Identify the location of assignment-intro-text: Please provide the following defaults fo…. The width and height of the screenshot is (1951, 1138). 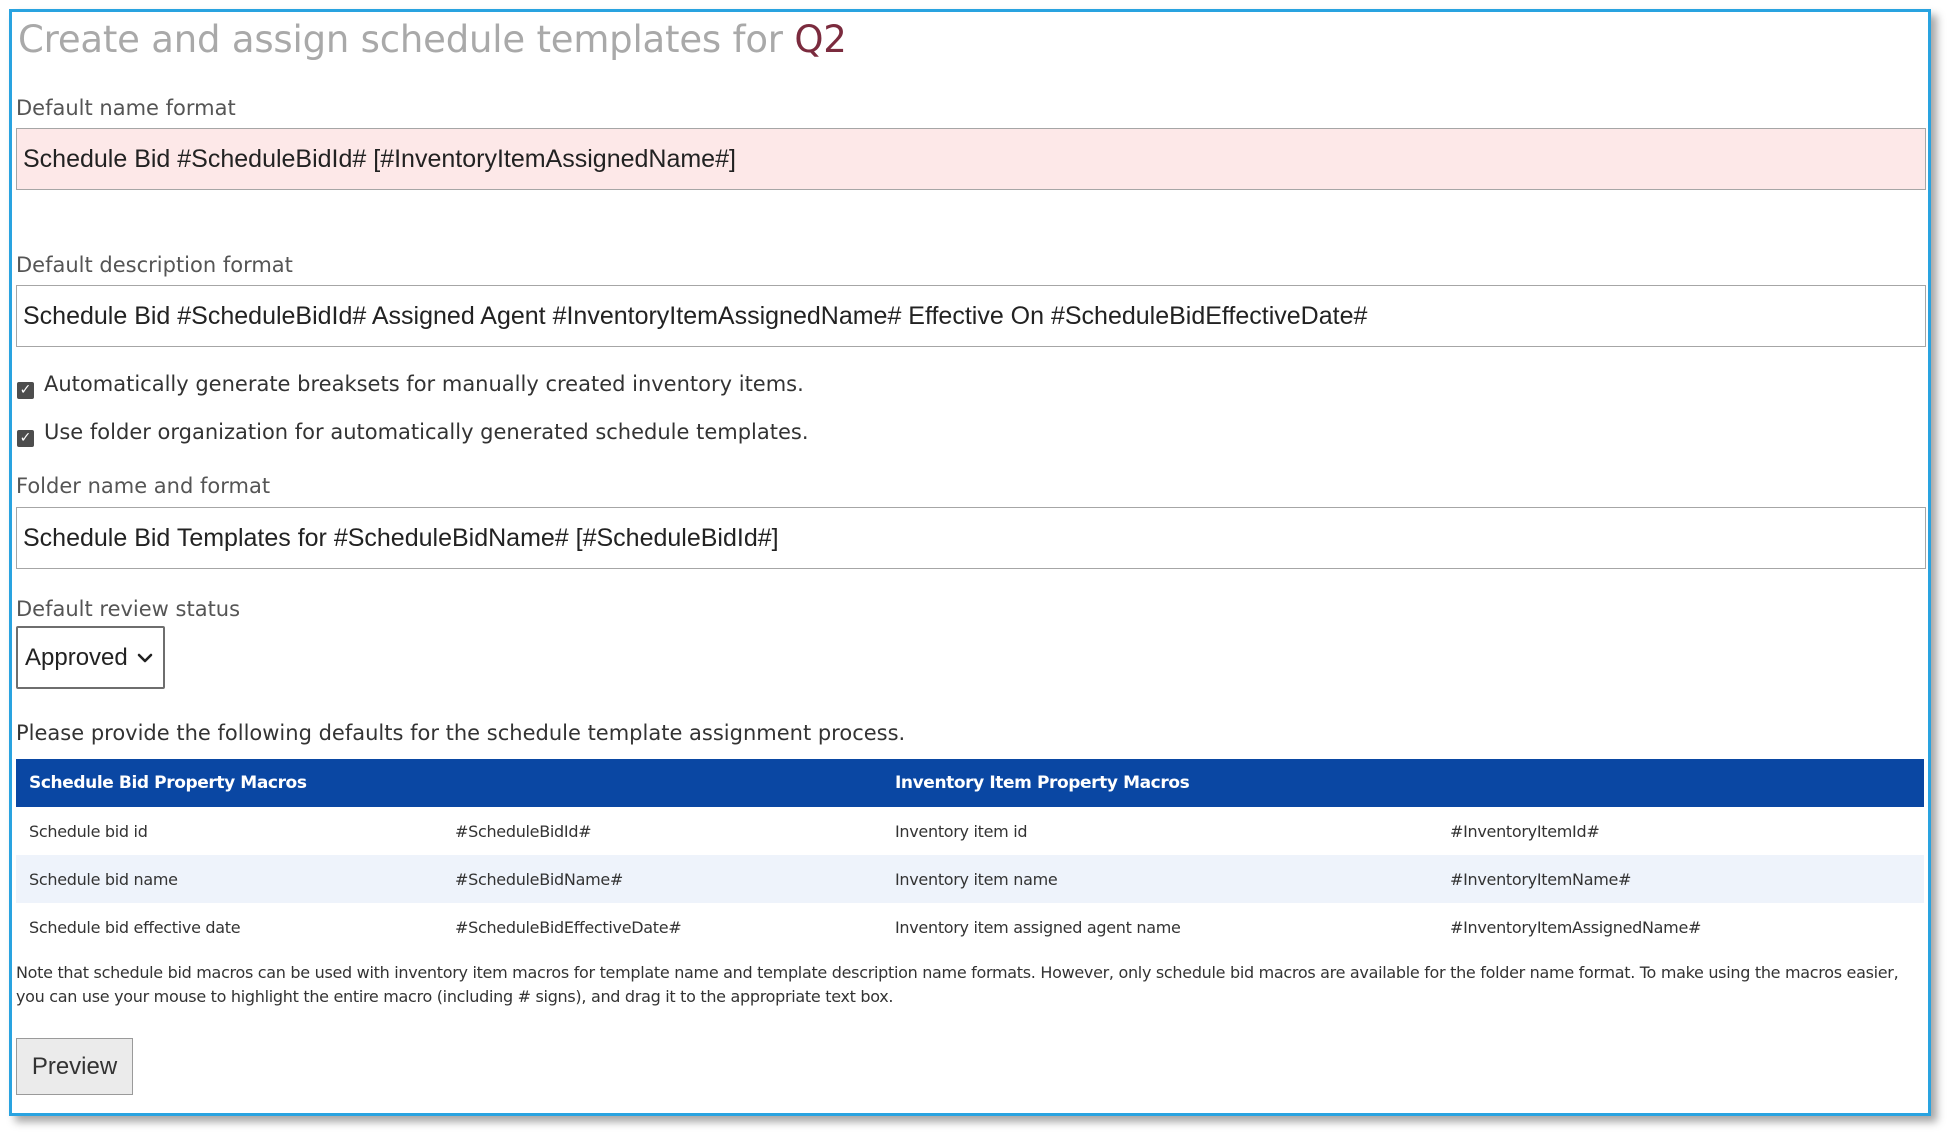
(461, 733).